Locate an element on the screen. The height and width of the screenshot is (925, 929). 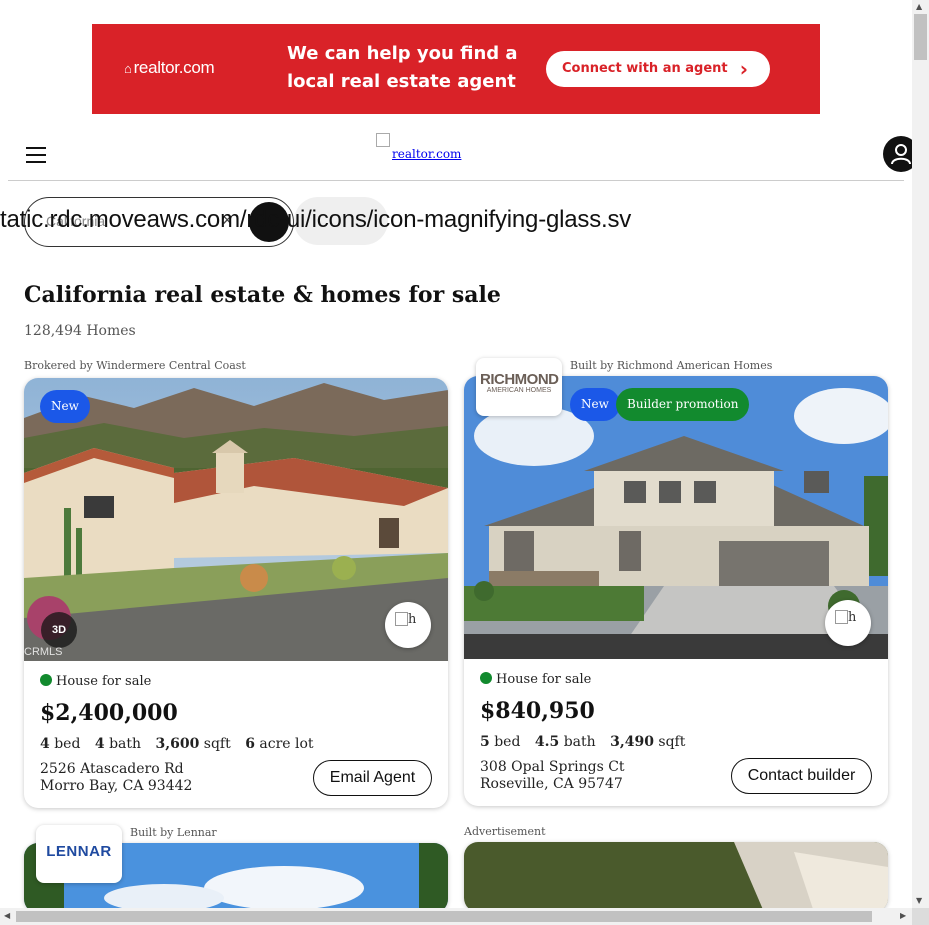
ad-image is located at coordinates (676, 877).